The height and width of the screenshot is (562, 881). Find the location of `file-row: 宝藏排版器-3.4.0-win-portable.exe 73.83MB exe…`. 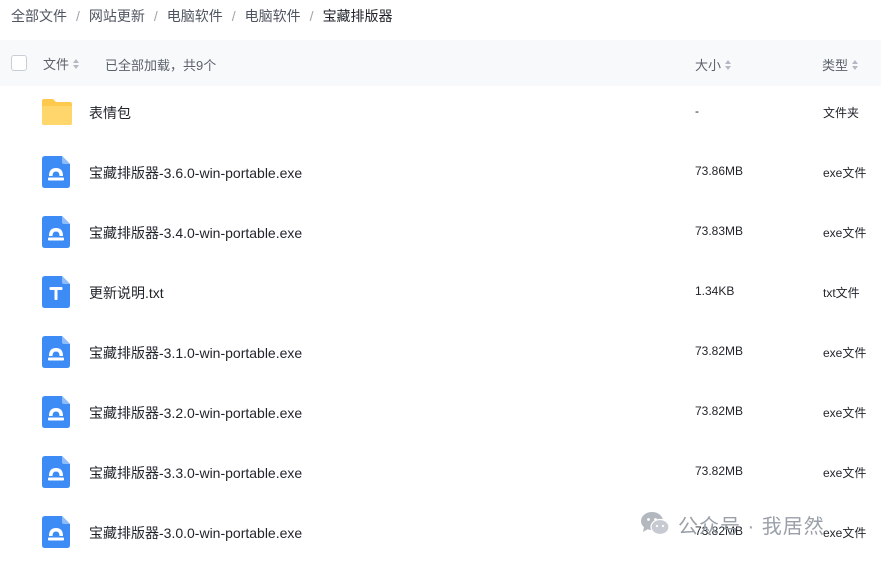

file-row: 宝藏排版器-3.4.0-win-portable.exe 73.83MB exe… is located at coordinates (440, 232).